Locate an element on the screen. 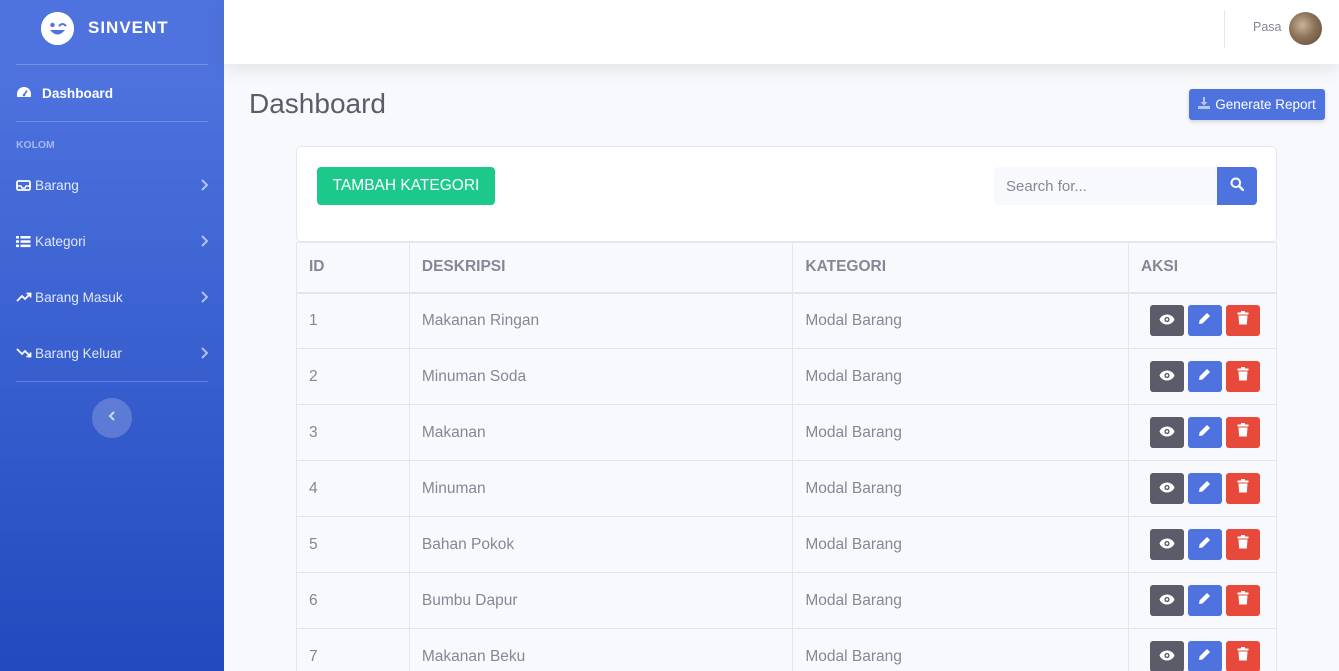 This screenshot has height=671, width=1339. sidebar-item-barang: Barang is located at coordinates (112, 185).